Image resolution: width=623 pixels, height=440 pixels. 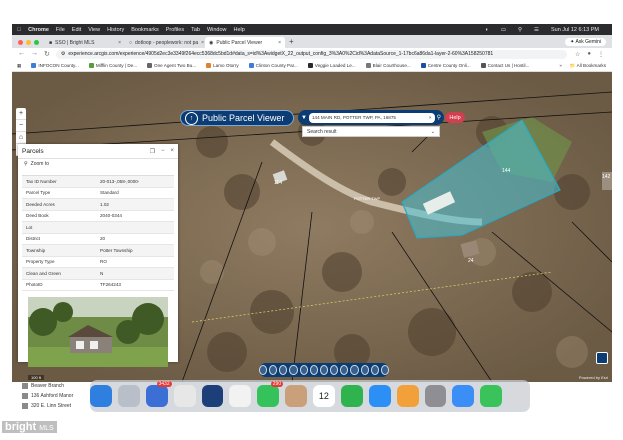 I want to click on layers-icon, so click(x=273, y=370).